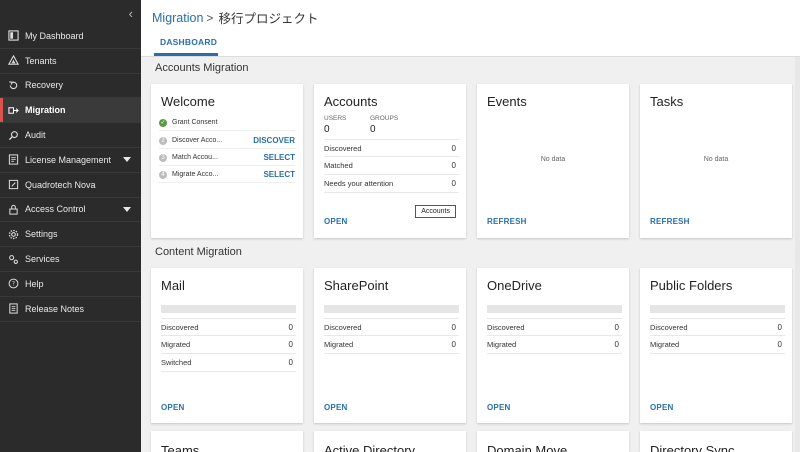 This screenshot has height=452, width=800. Describe the element at coordinates (279, 174) in the screenshot. I see `select-migrate-button: SELECT` at that location.